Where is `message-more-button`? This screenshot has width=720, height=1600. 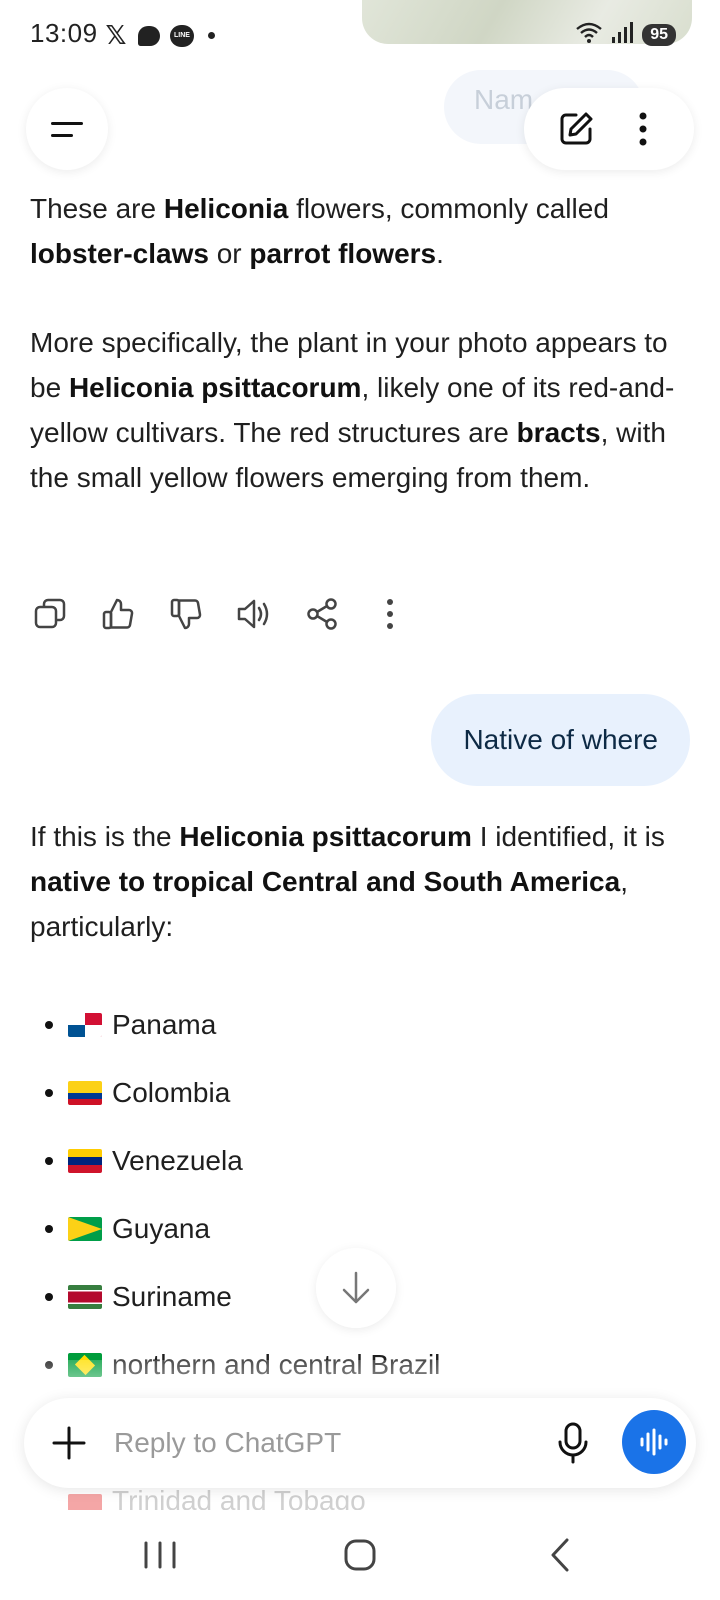 message-more-button is located at coordinates (390, 614).